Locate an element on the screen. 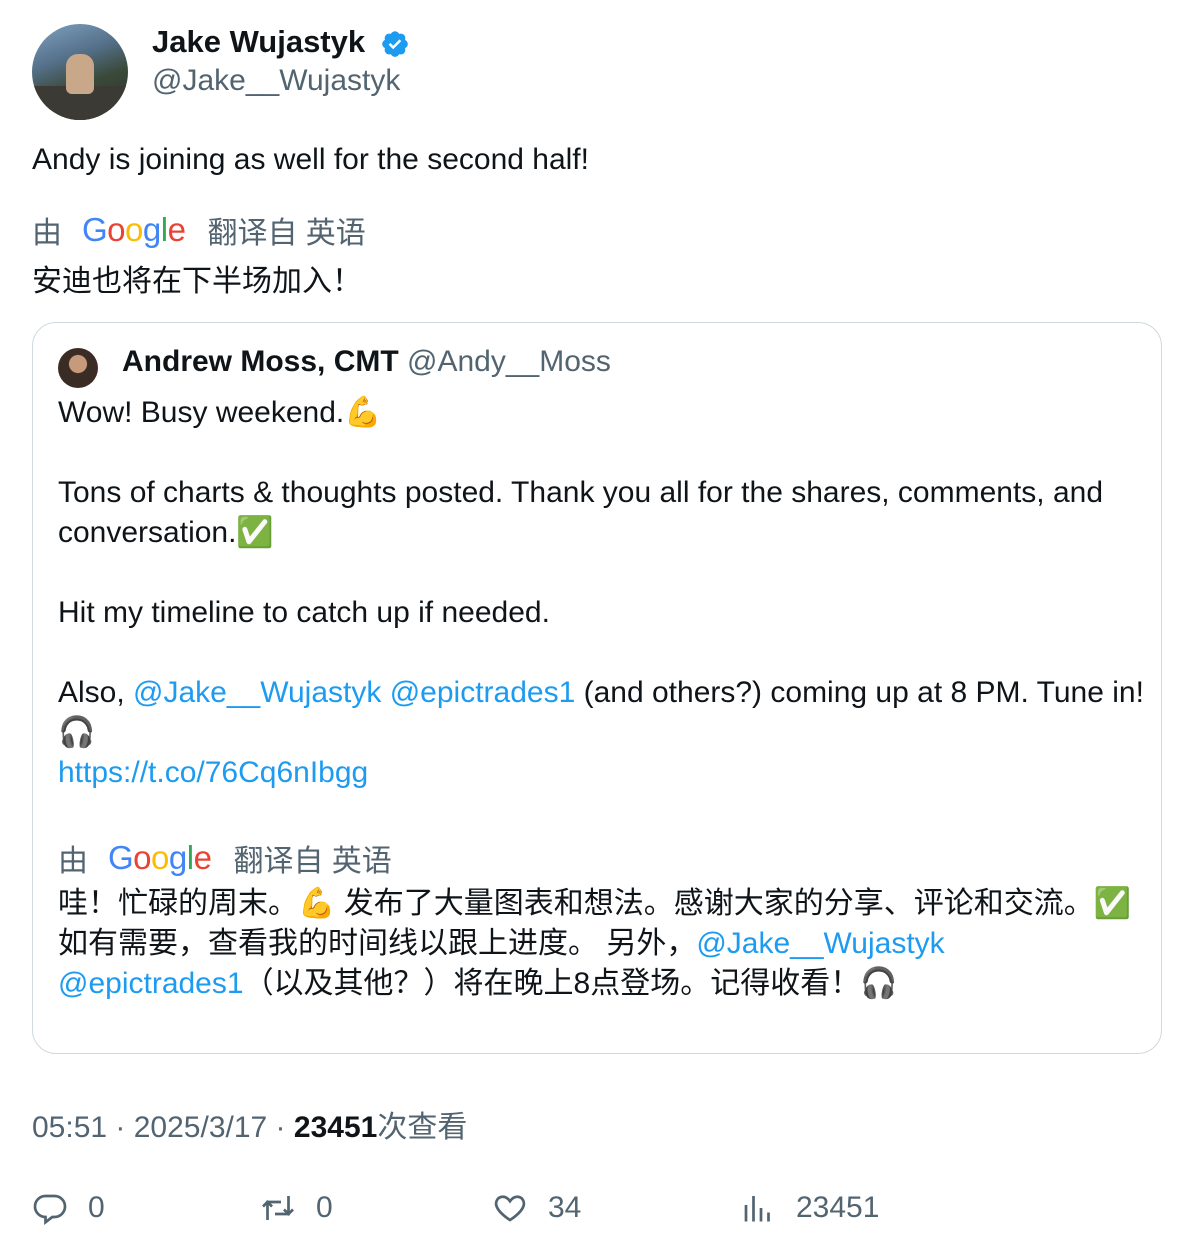 The height and width of the screenshot is (1256, 1196). translated-from-label: 翻译自 英语 is located at coordinates (286, 233).